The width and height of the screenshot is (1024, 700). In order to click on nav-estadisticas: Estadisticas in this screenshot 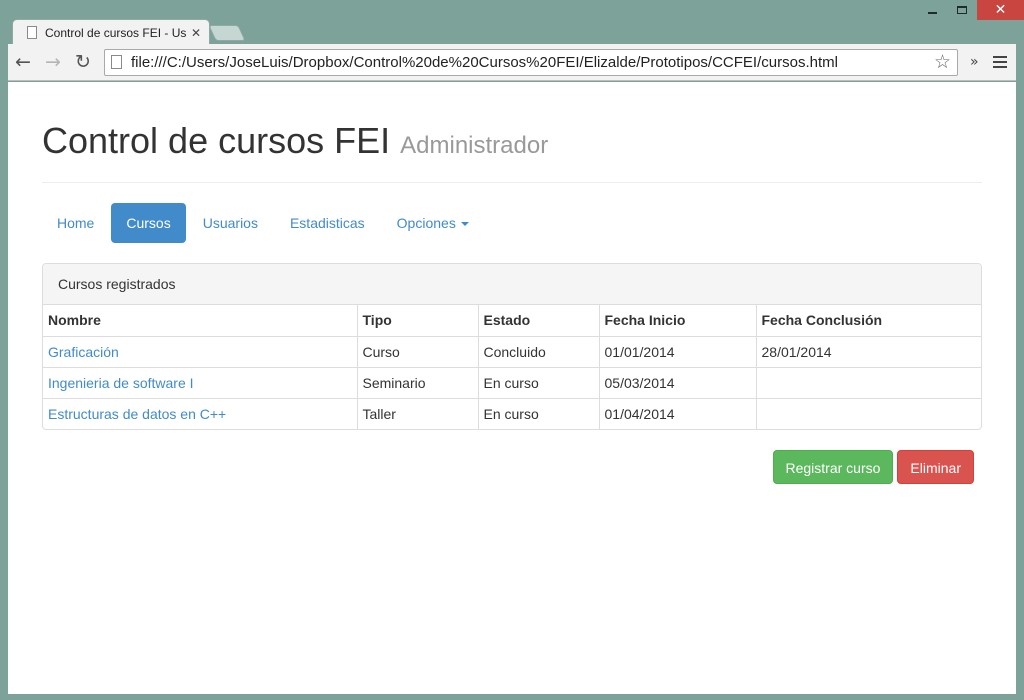, I will do `click(327, 223)`.